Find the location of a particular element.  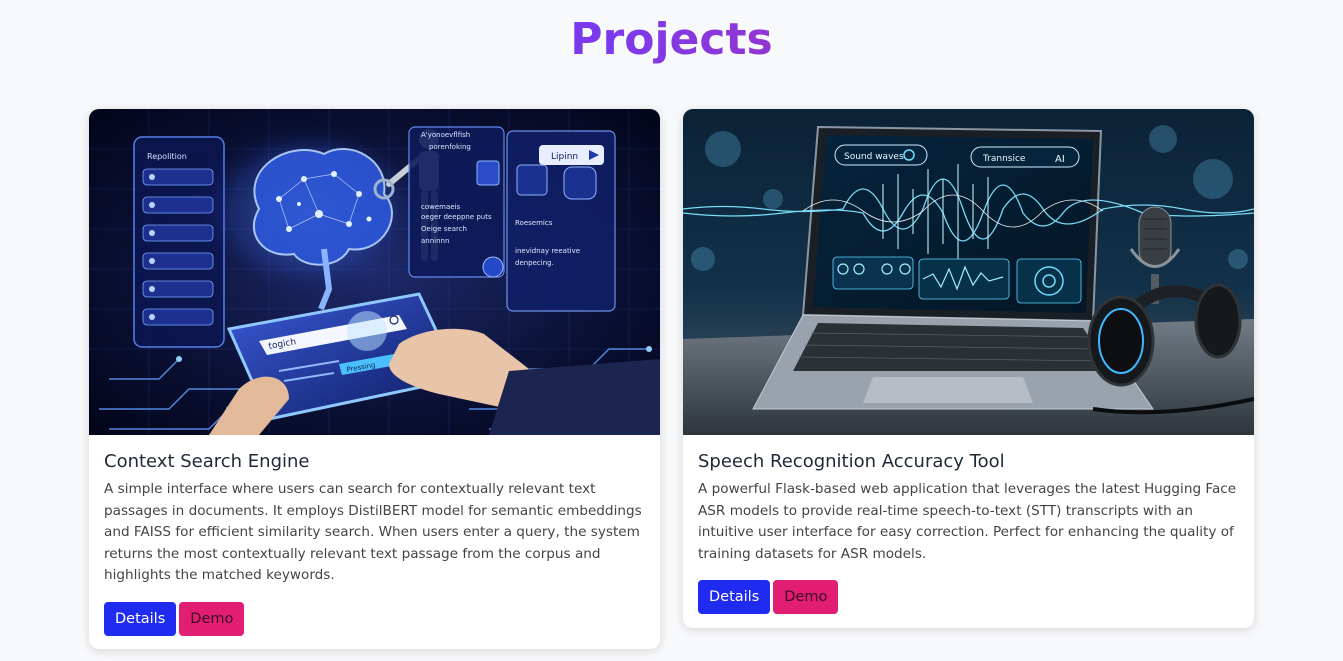

panel-mid-text-4: anninnn is located at coordinates (435, 241).